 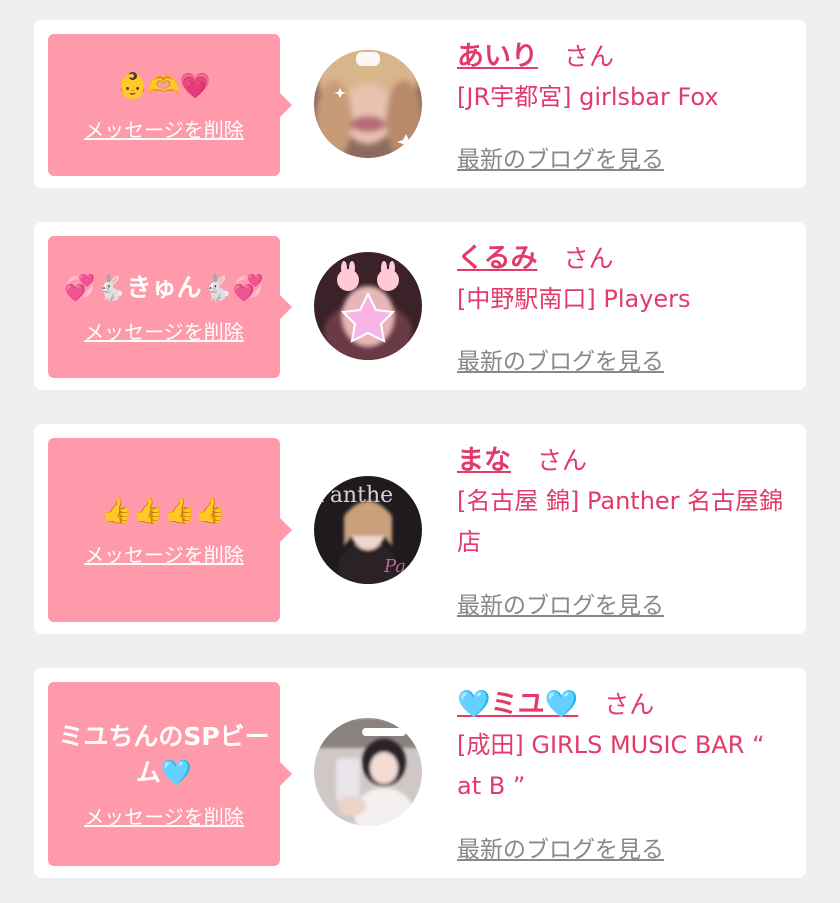 I want to click on shop-name: [名古屋 錦] Panther 名古屋錦店, so click(x=620, y=521).